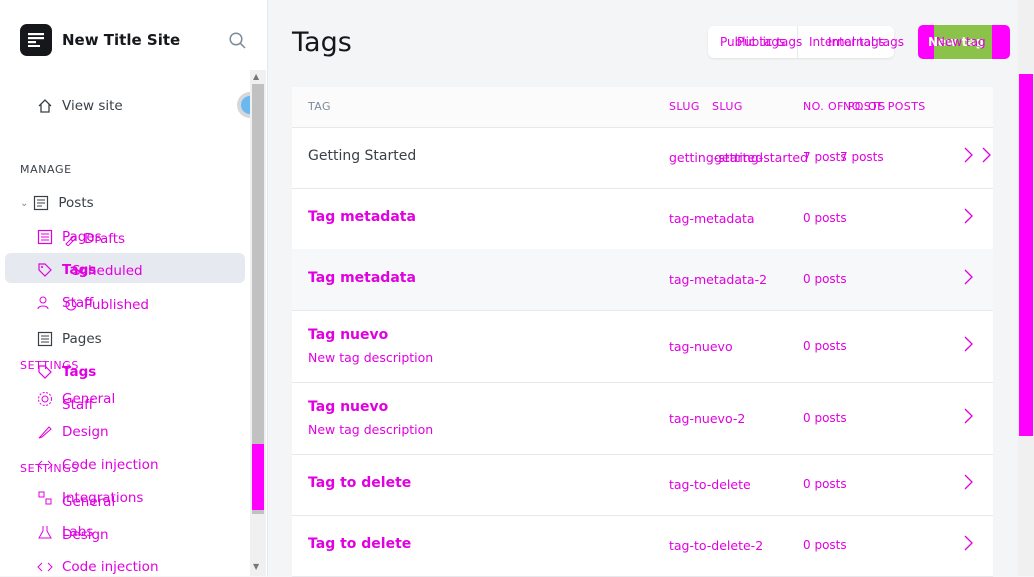  What do you see at coordinates (769, 42) in the screenshot?
I see `tab-public-tags-overlay: Public tags` at bounding box center [769, 42].